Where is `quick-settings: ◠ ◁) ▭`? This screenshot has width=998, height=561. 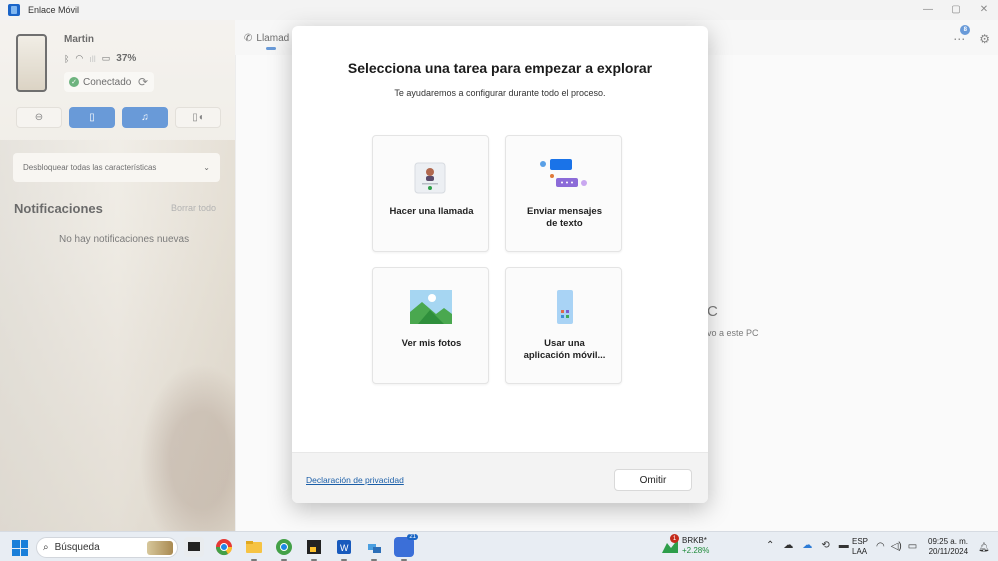
quick-settings: ◠ ◁) ▭ is located at coordinates (896, 546).